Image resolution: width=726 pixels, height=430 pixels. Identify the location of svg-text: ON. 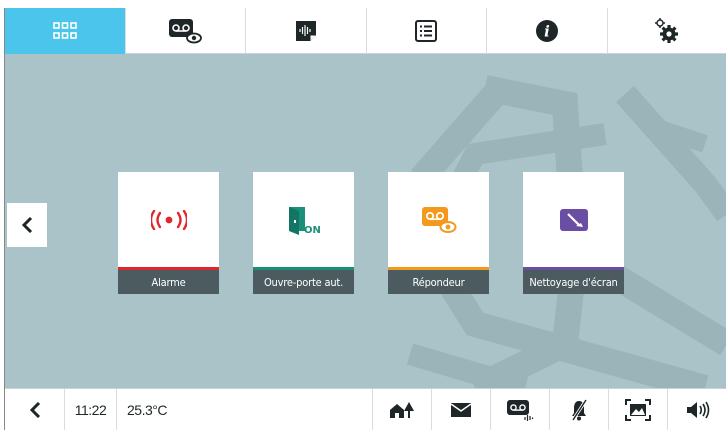
(312, 230).